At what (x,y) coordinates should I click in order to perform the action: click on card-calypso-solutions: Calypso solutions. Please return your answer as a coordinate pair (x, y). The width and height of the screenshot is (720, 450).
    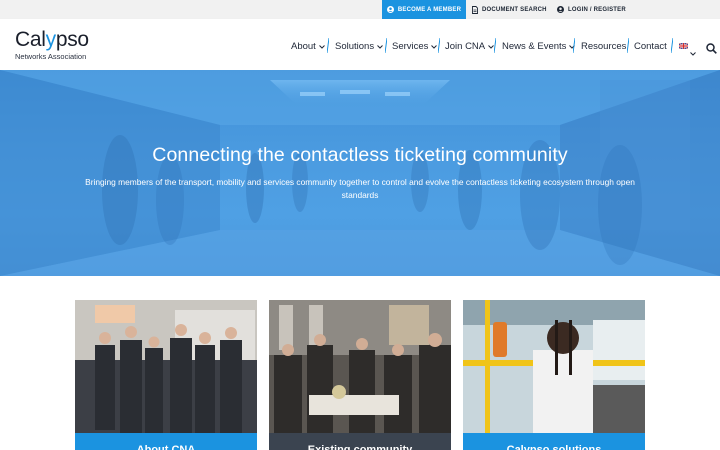
    Looking at the image, I should click on (554, 375).